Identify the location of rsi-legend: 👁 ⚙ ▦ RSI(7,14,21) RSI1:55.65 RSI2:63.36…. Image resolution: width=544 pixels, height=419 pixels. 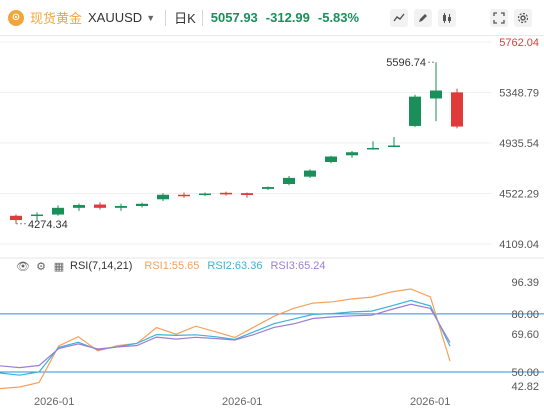
(171, 266).